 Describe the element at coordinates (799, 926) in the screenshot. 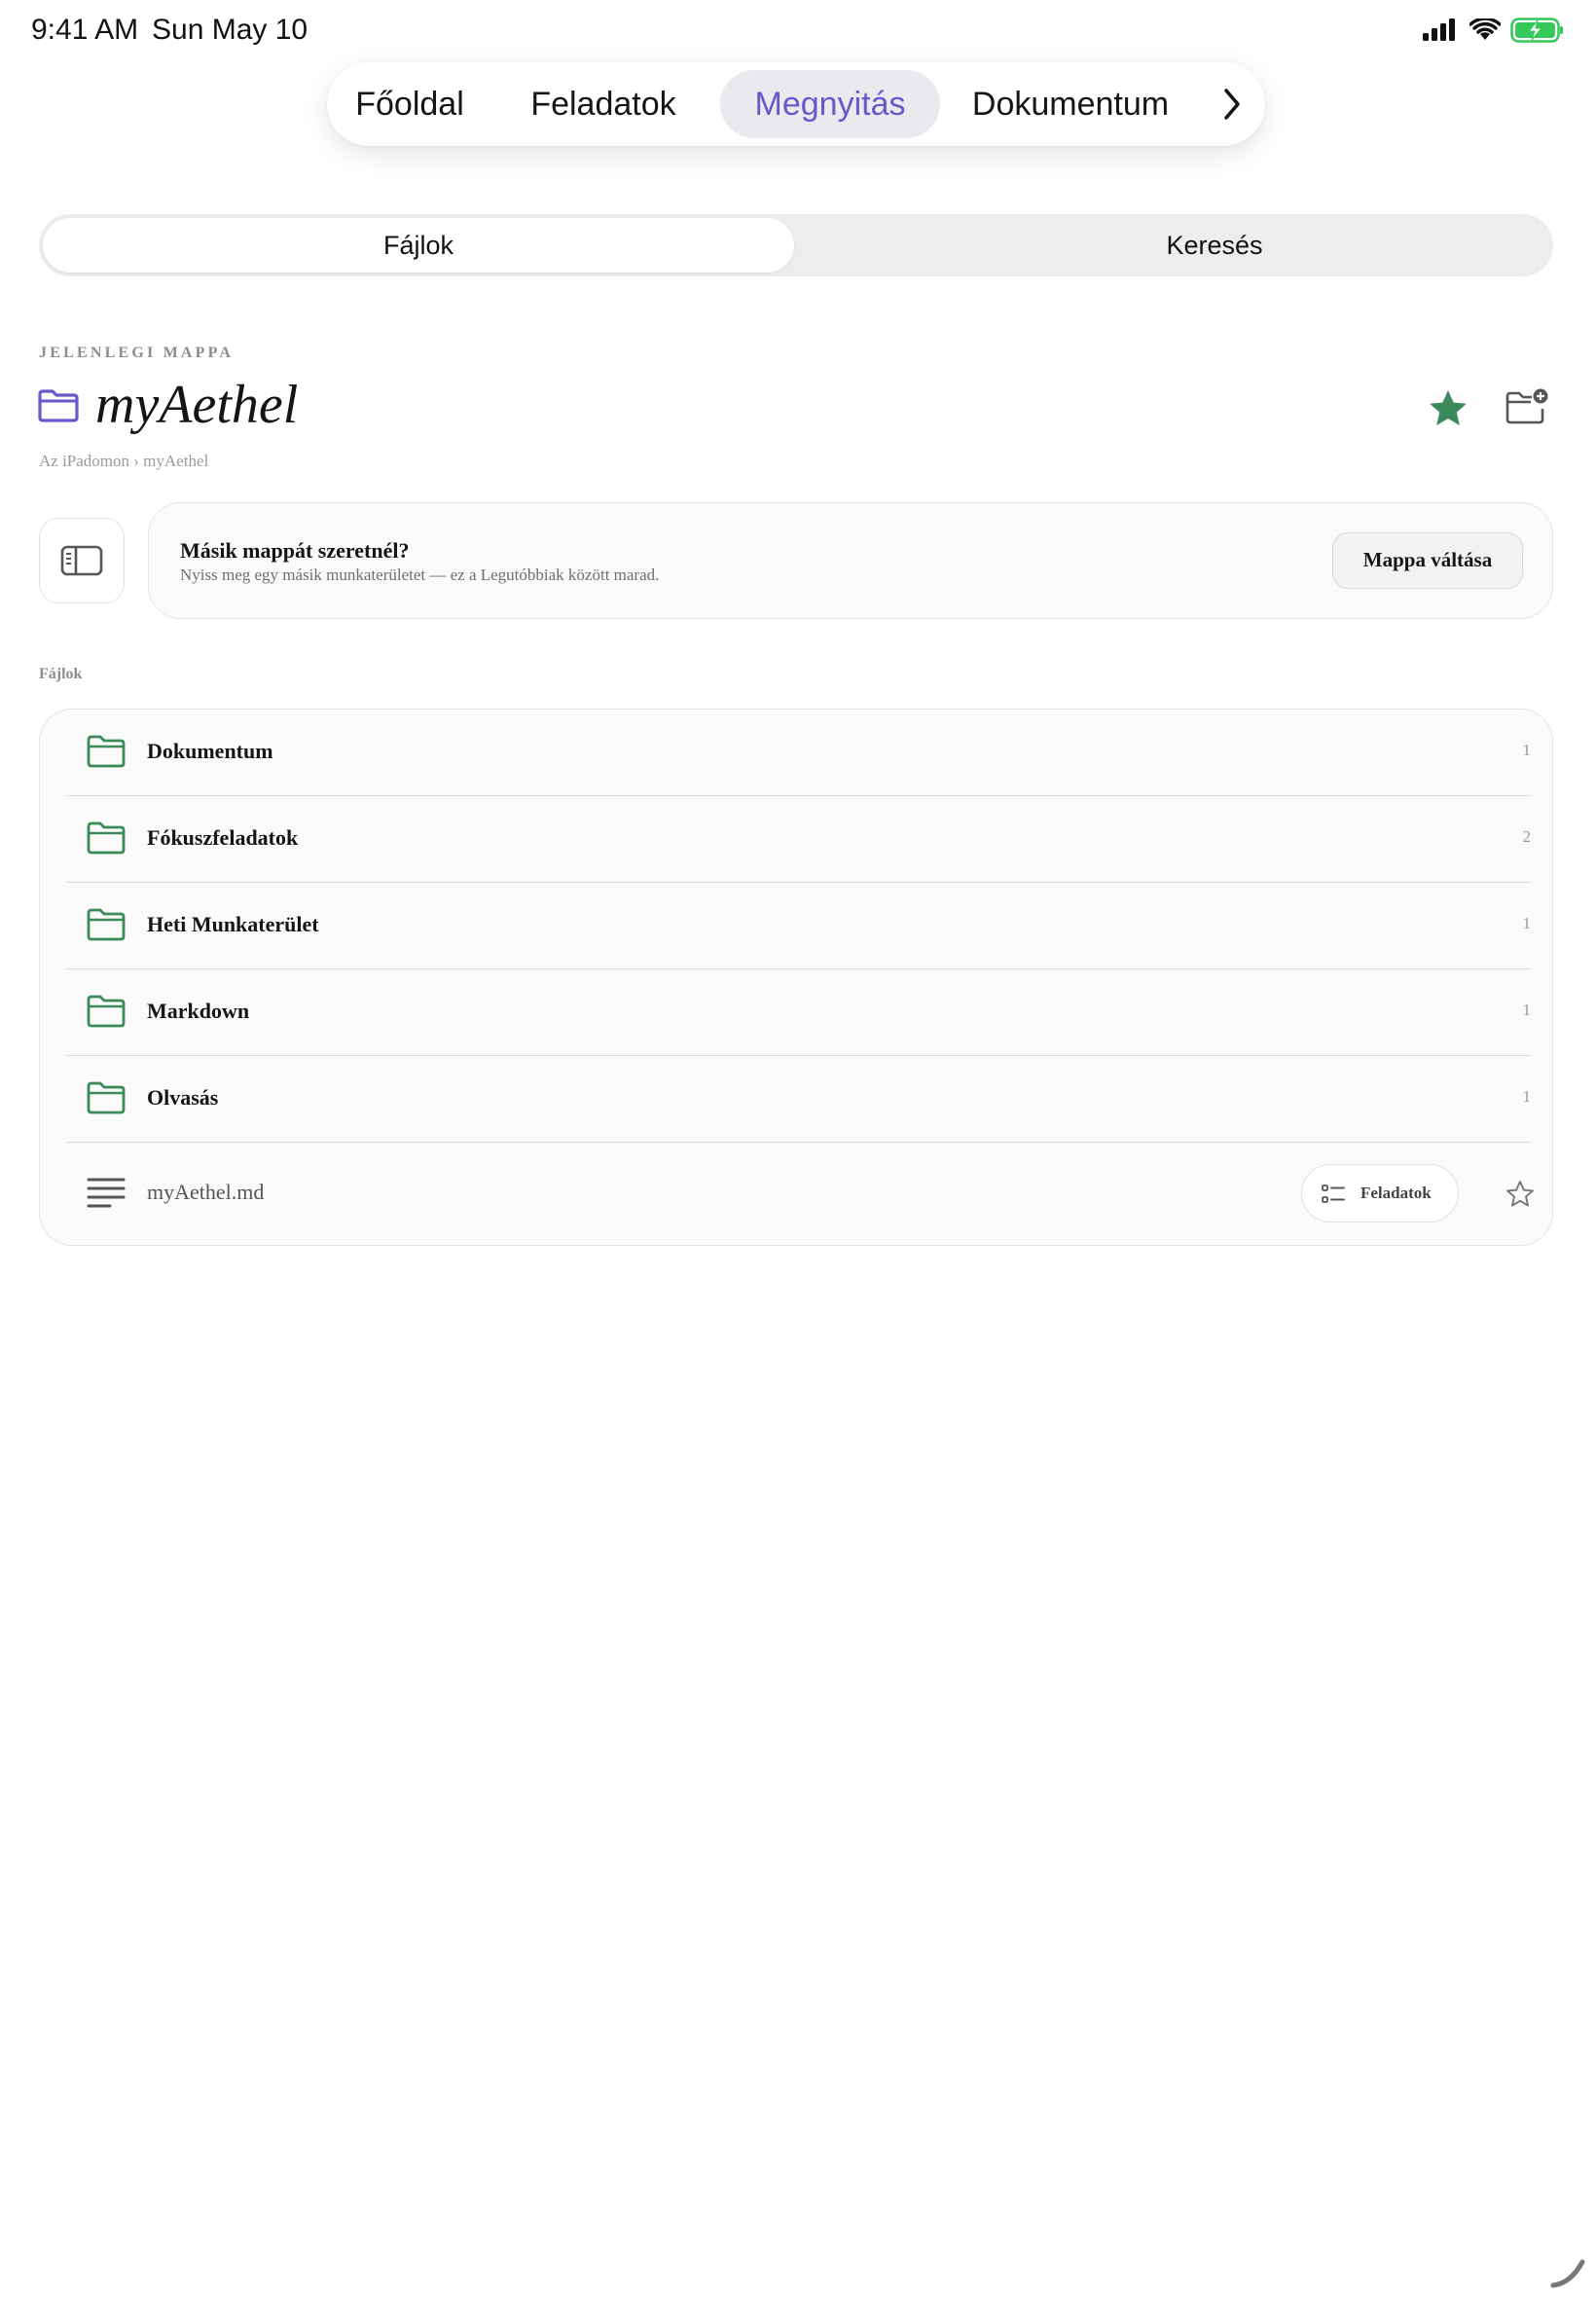

I see `folder-row-heti-munkaterulet: Heti Munkaterület 1` at that location.